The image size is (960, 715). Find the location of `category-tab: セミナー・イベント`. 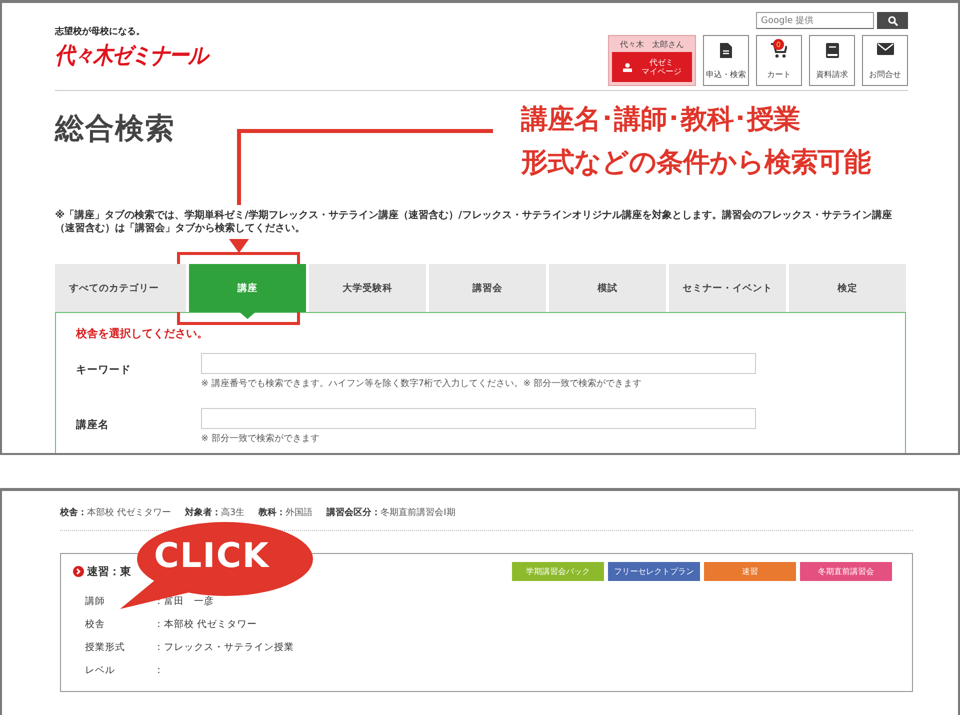

category-tab: セミナー・イベント is located at coordinates (727, 288).